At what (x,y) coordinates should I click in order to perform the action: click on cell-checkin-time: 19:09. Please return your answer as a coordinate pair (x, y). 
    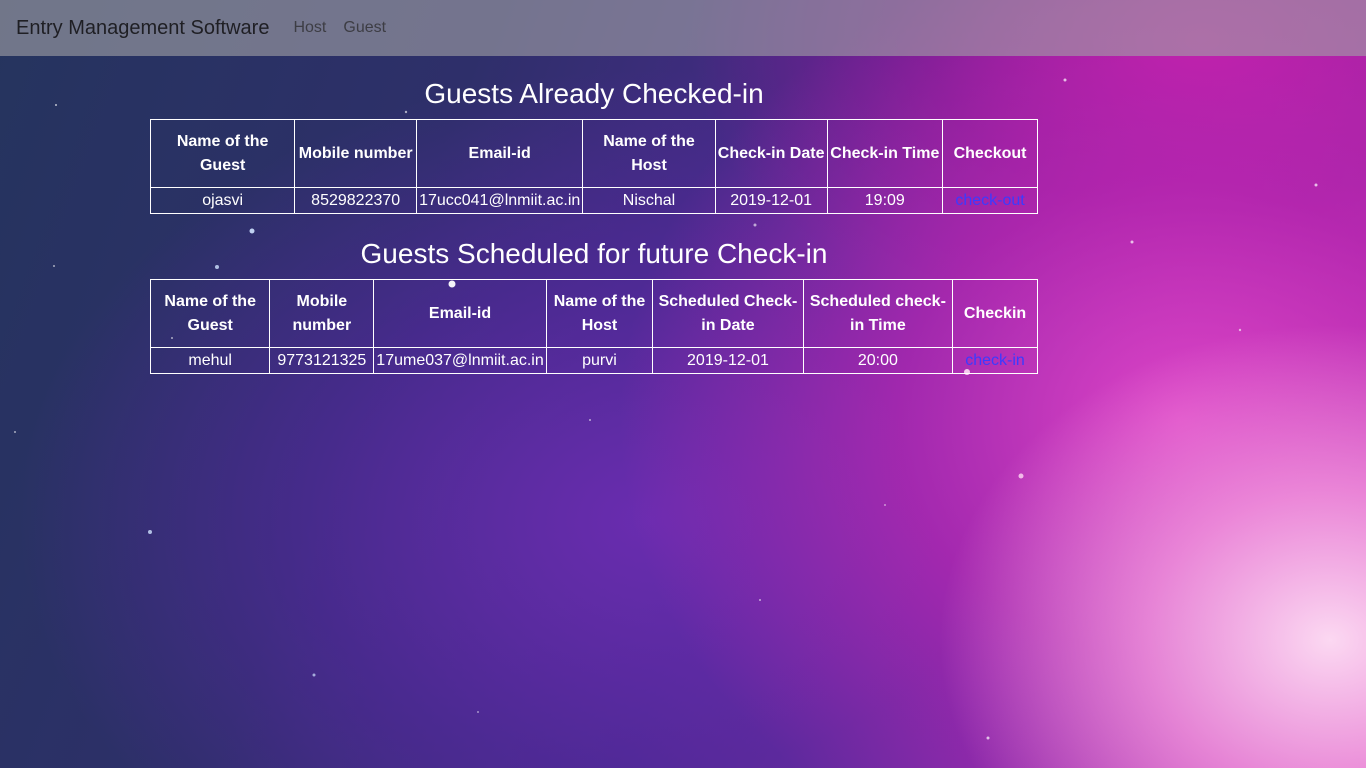
    Looking at the image, I should click on (885, 200).